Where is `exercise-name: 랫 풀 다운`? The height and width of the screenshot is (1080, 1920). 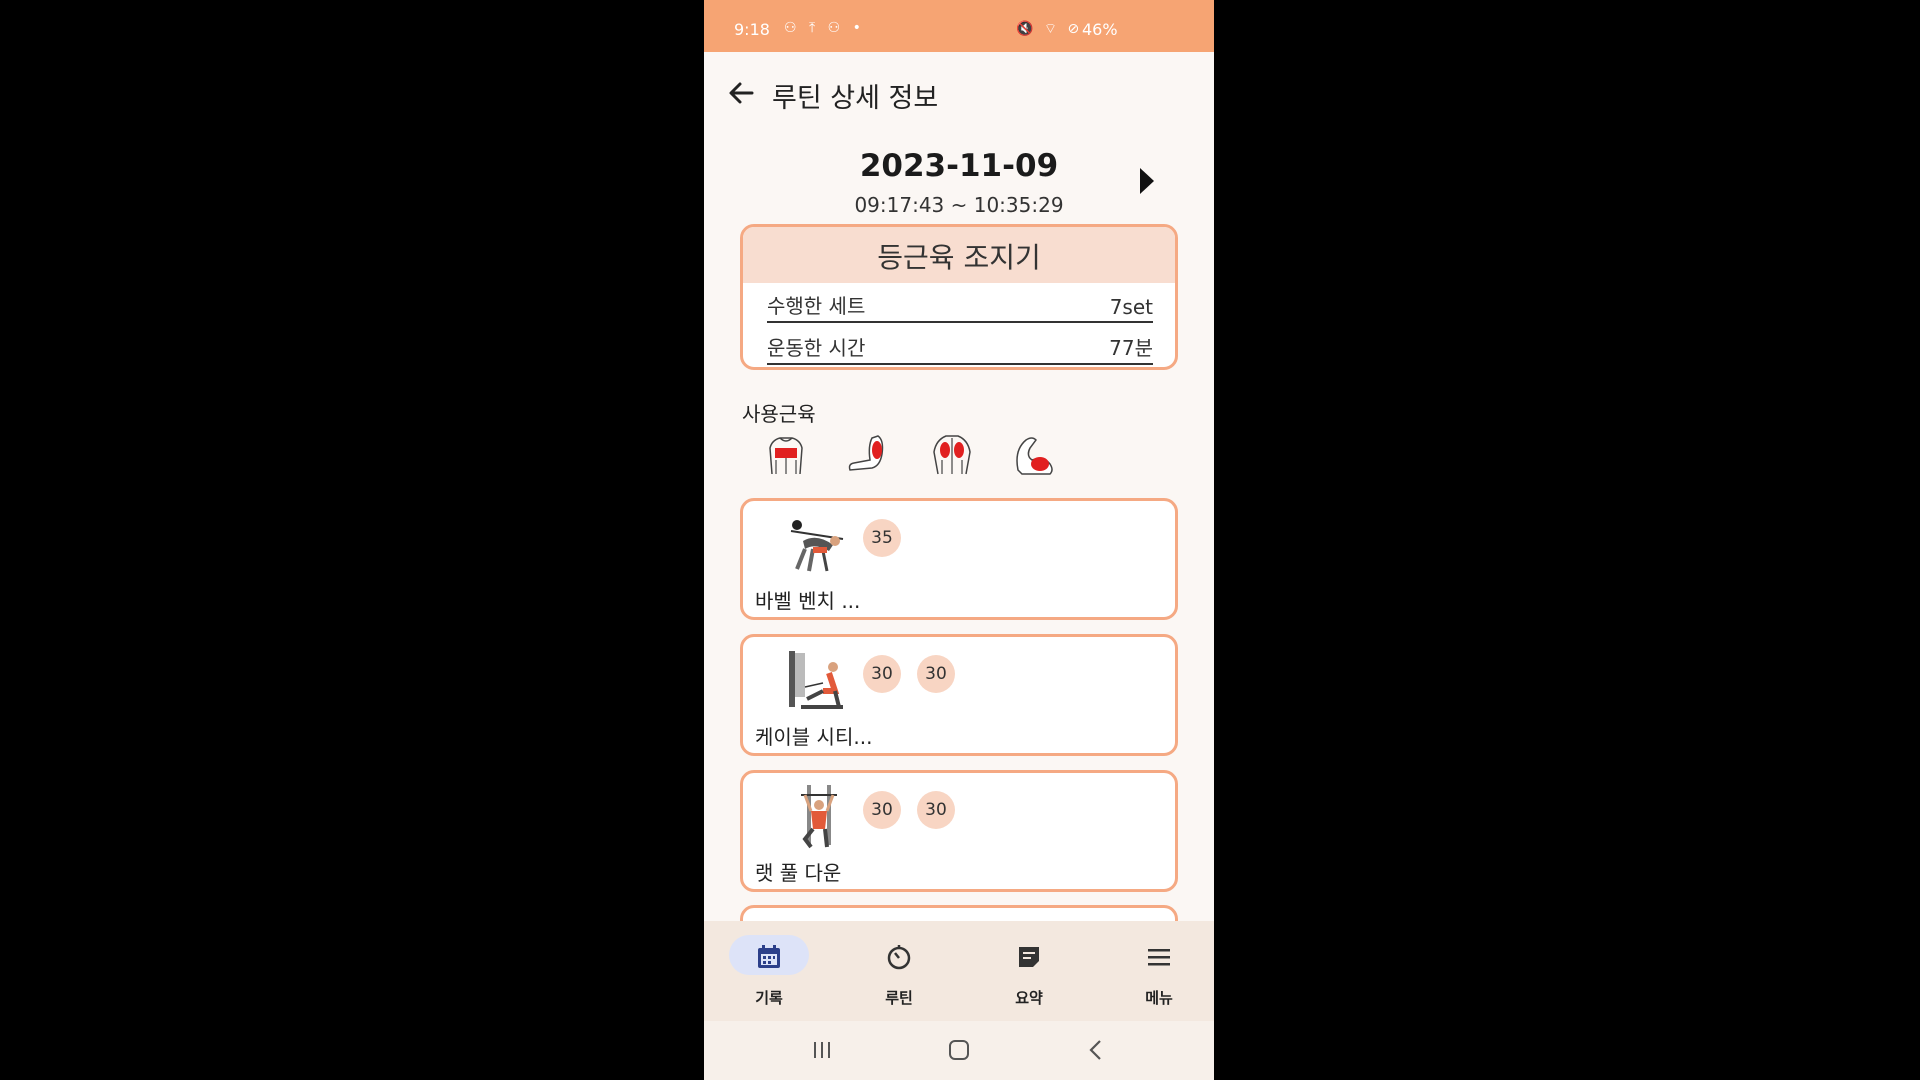 exercise-name: 랫 풀 다운 is located at coordinates (798, 873).